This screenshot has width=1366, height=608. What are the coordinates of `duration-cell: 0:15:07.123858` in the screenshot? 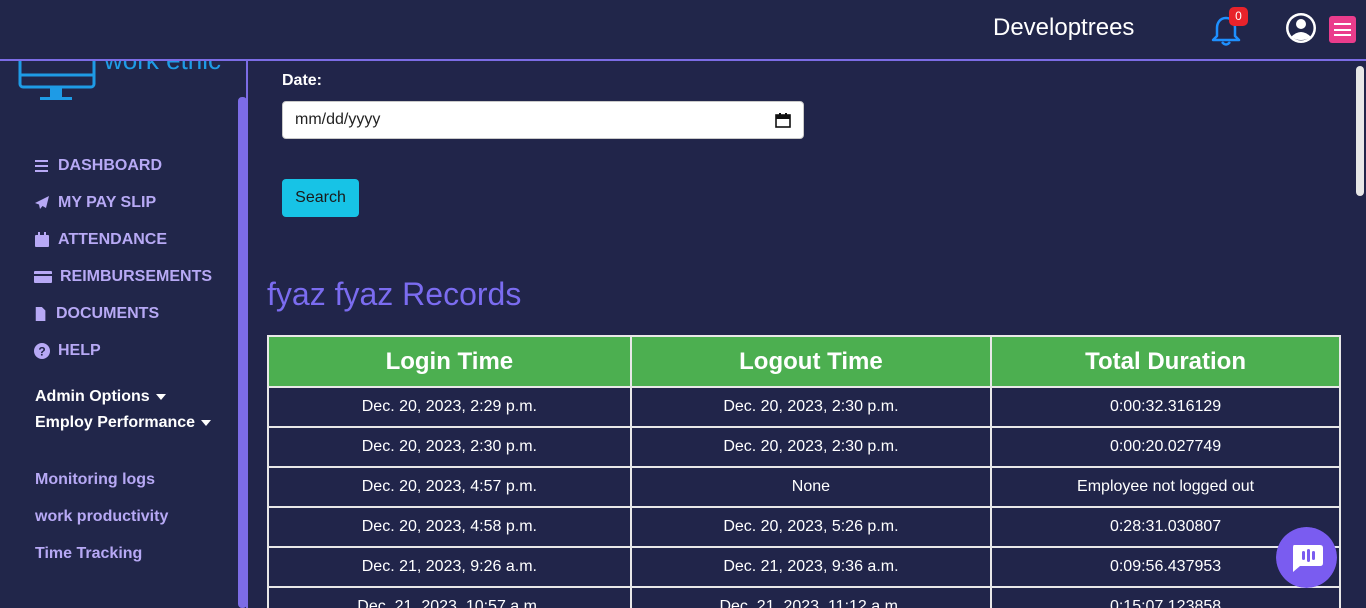 It's located at (1165, 597).